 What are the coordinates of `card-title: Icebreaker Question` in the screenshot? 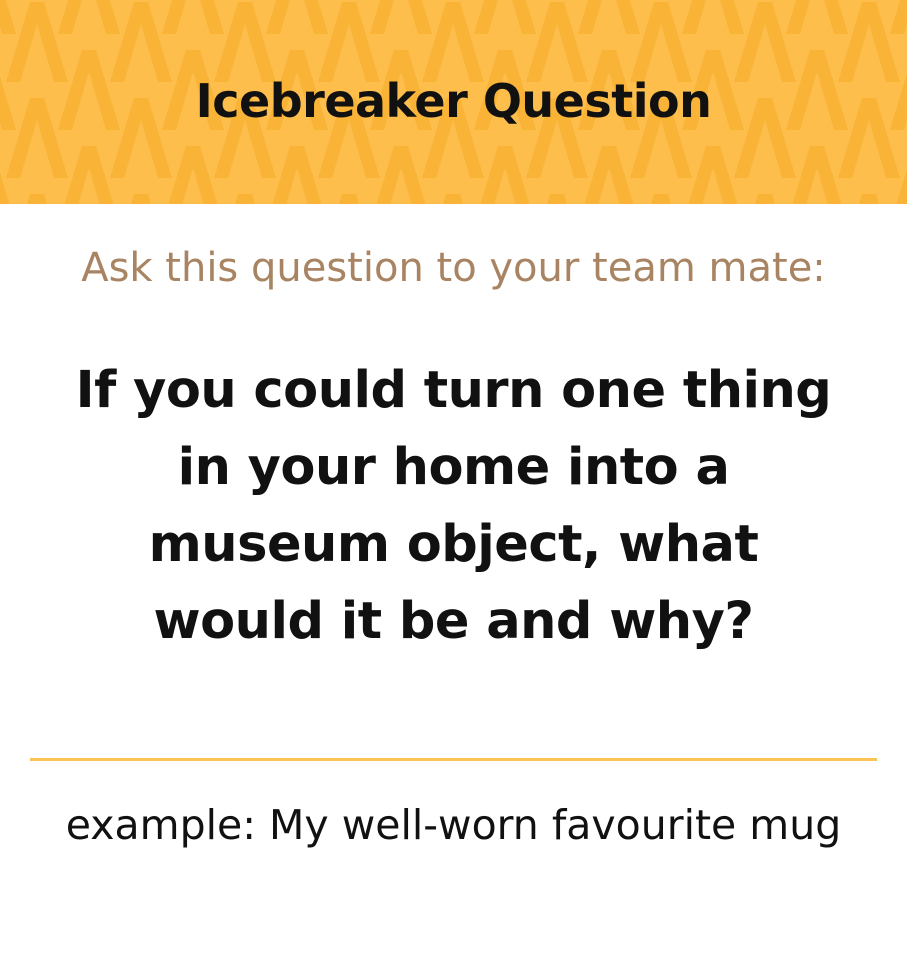 It's located at (453, 101).